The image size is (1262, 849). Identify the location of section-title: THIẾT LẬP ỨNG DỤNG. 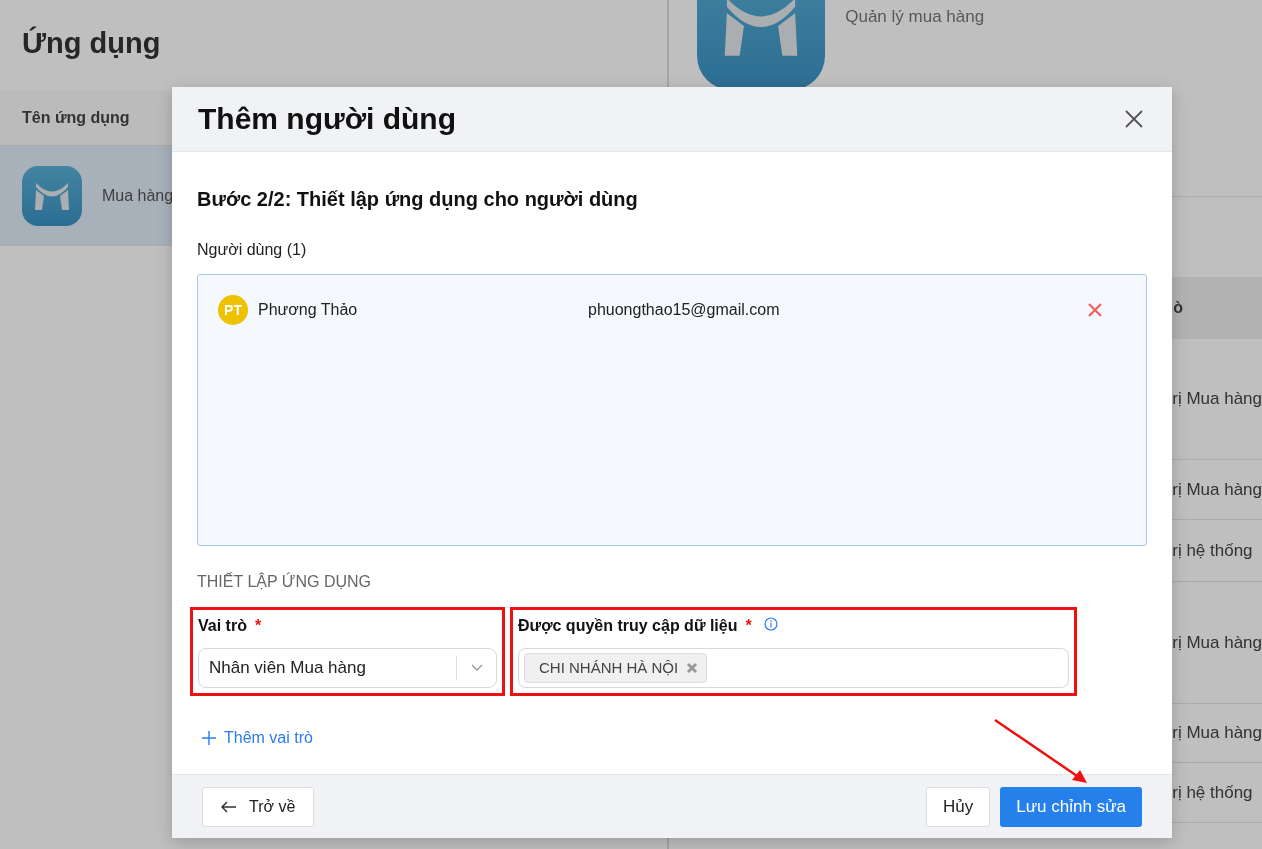
(284, 581).